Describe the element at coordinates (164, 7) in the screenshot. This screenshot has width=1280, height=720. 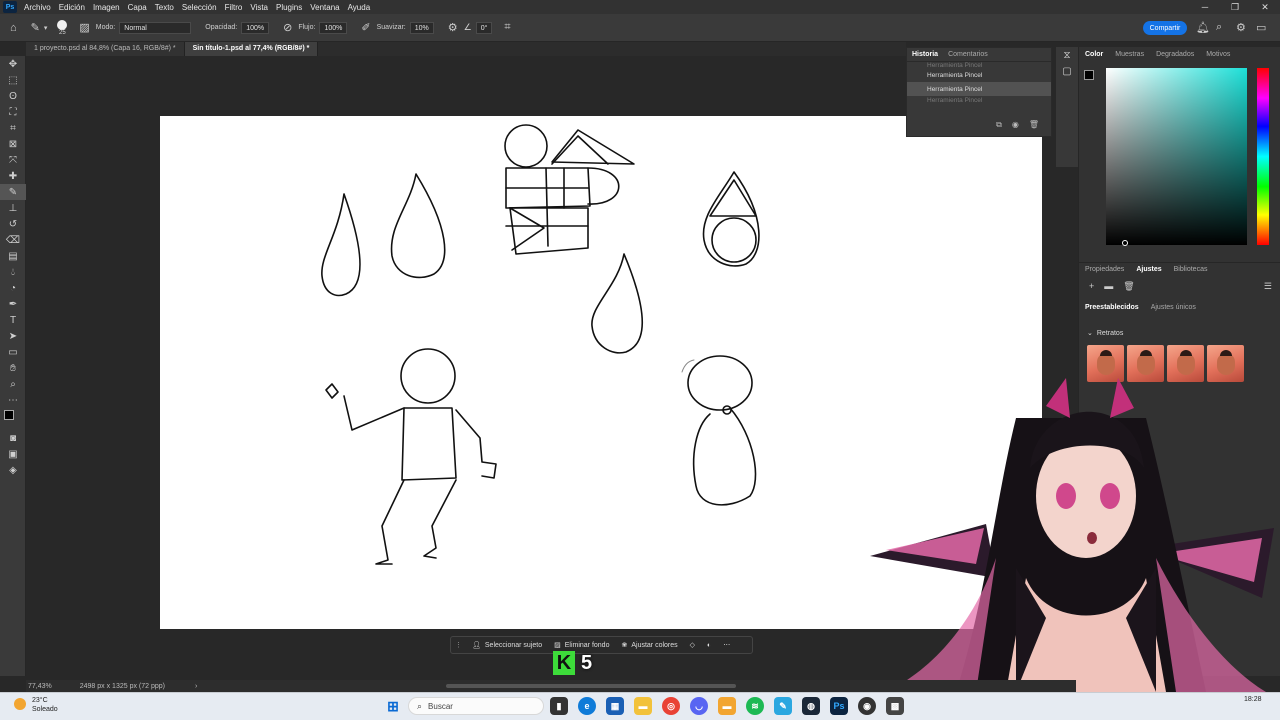
I see `menu-texto: Texto` at that location.